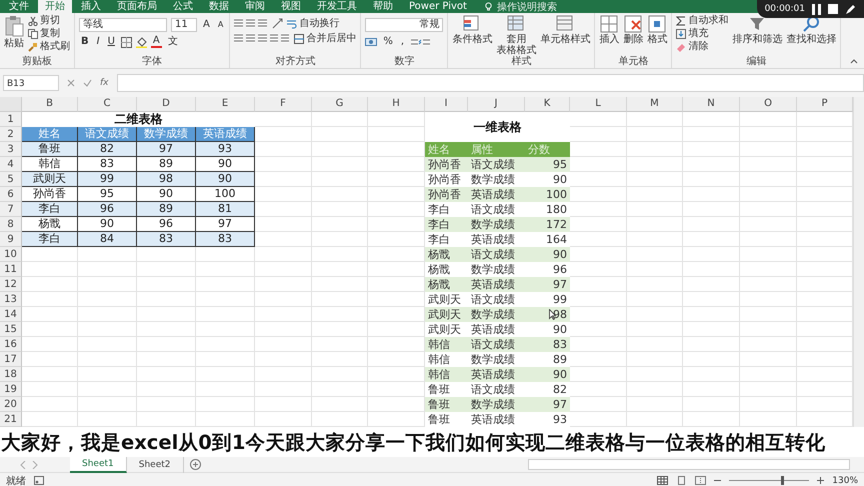 Image resolution: width=864 pixels, height=486 pixels. Describe the element at coordinates (11, 254) in the screenshot. I see `row-header: 10` at that location.